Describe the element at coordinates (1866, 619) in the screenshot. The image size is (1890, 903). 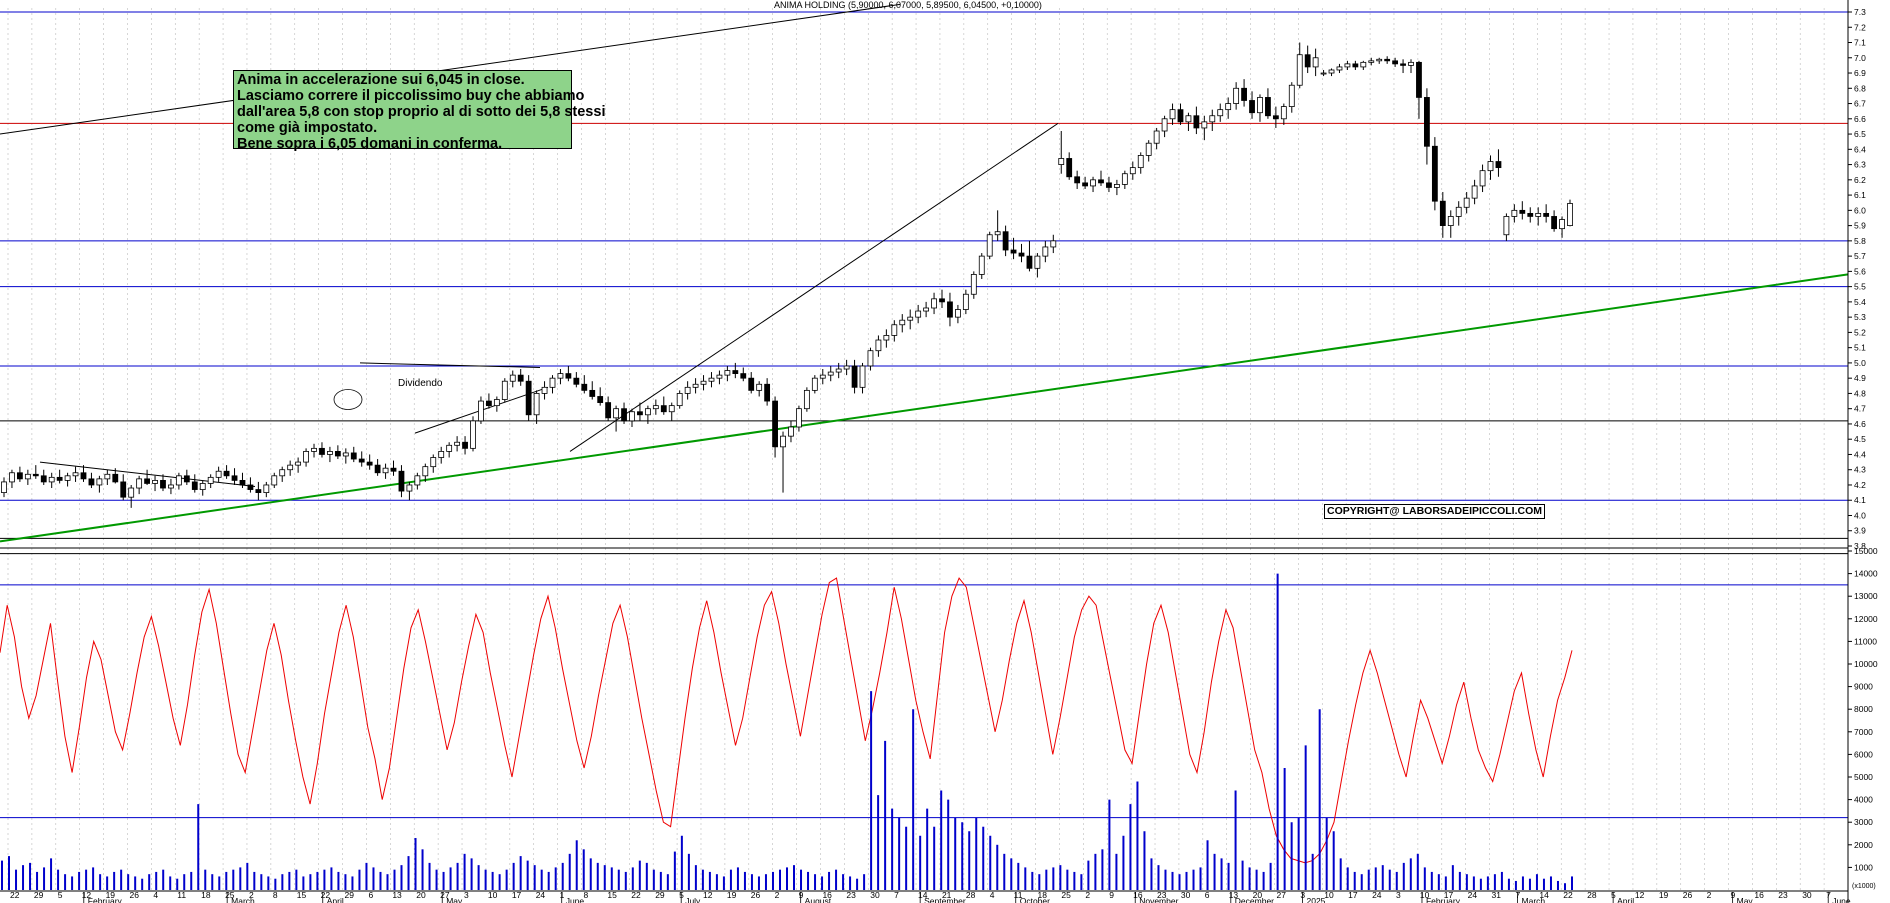
I see `volume-tick-label: 12000` at that location.